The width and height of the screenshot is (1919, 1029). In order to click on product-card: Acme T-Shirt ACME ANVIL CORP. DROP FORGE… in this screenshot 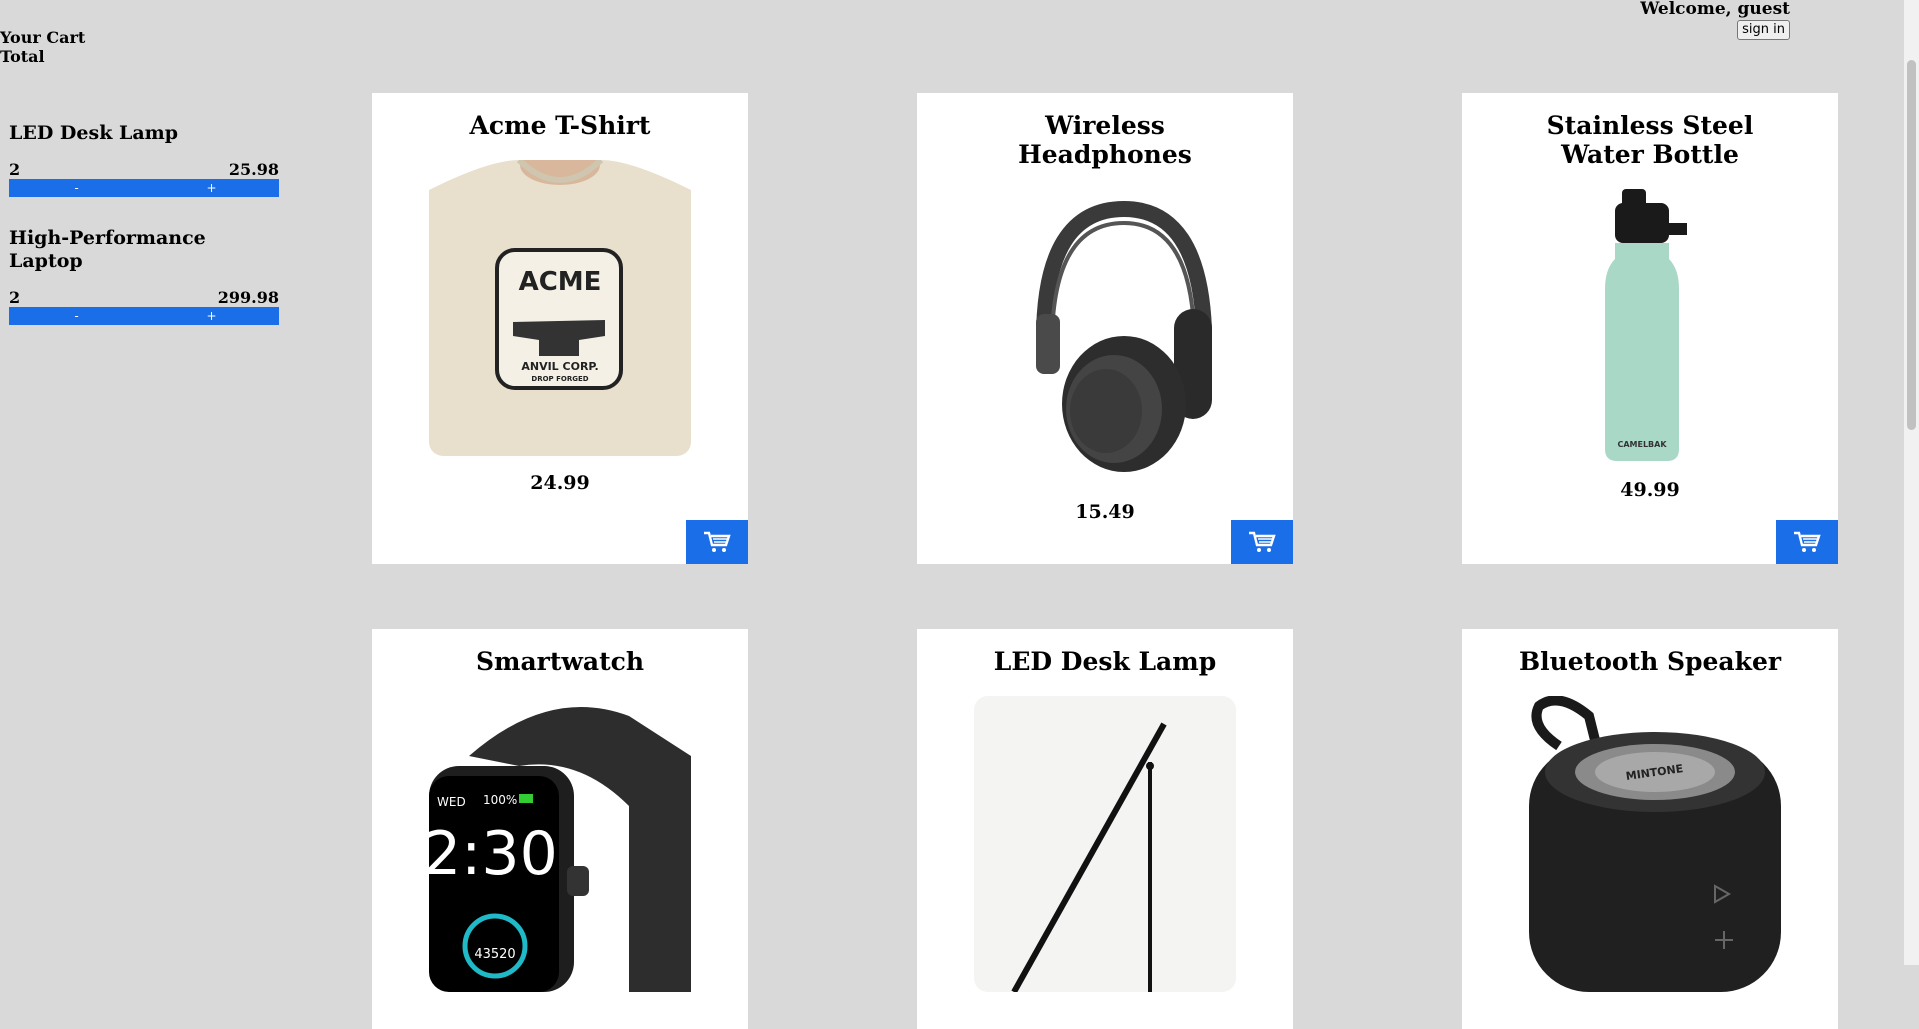, I will do `click(560, 328)`.